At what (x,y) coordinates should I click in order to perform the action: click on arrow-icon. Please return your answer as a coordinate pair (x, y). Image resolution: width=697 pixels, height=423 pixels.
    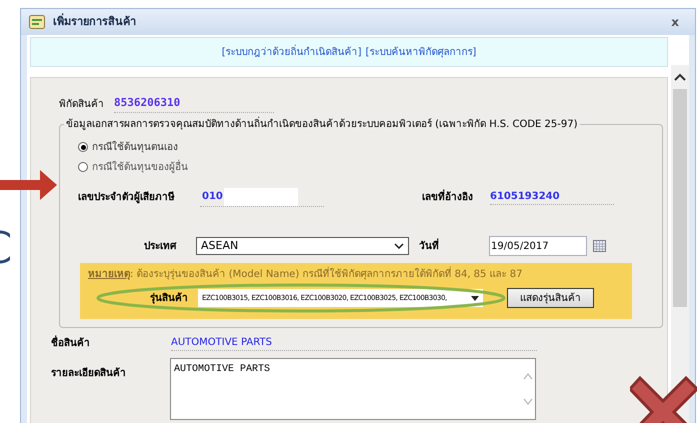
    Looking at the image, I should click on (29, 185).